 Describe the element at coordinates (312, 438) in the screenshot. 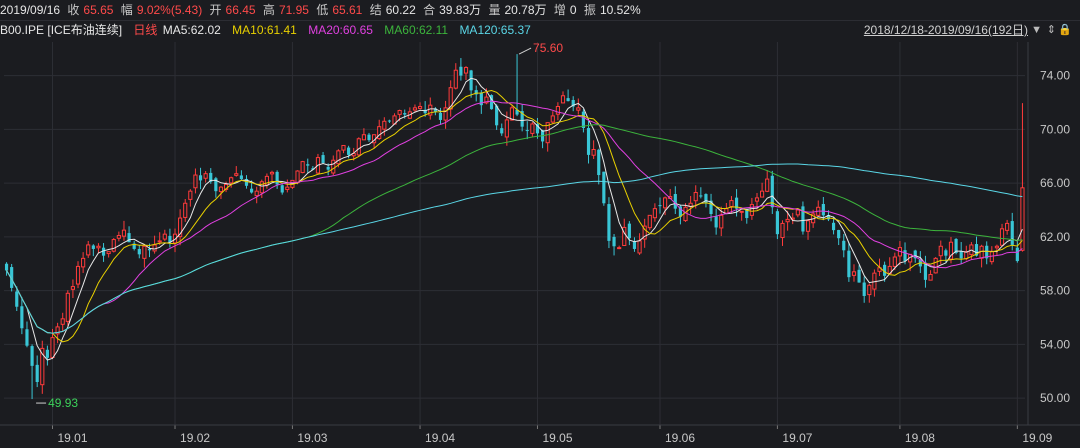

I see `x-tick-label: 19.03` at that location.